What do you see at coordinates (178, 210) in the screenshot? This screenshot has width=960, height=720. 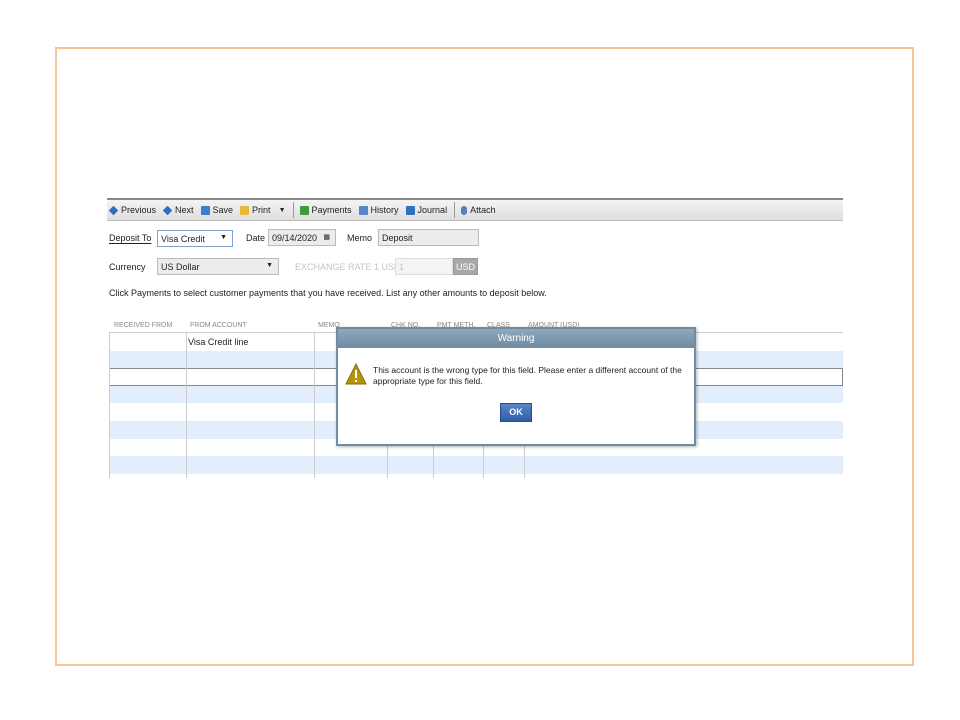 I see `next-button: Next` at bounding box center [178, 210].